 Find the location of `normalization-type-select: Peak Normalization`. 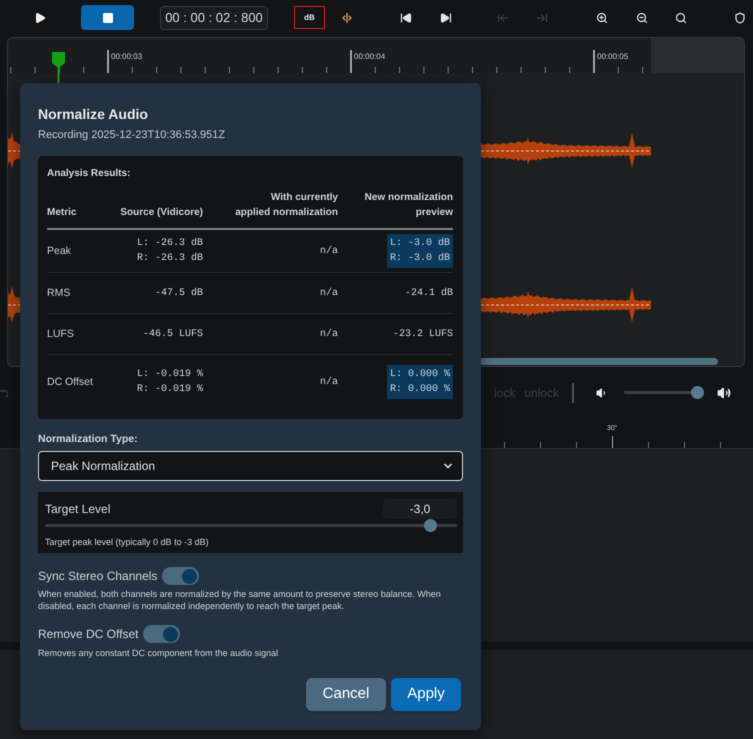

normalization-type-select: Peak Normalization is located at coordinates (250, 466).